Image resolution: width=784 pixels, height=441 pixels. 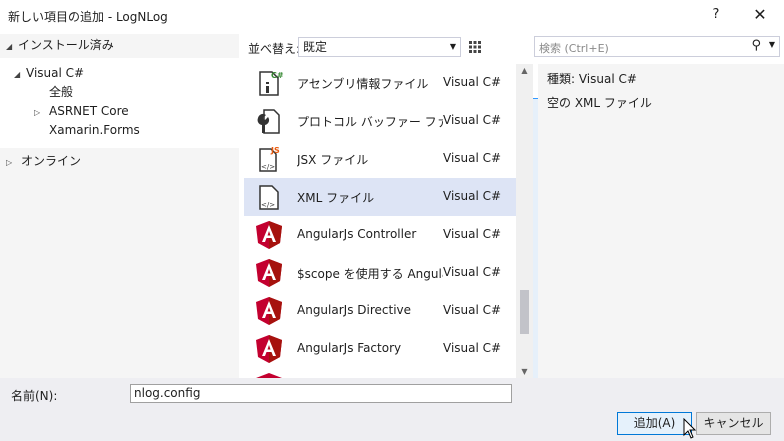 What do you see at coordinates (274, 49) in the screenshot?
I see `sort-label: 並べ替え:` at bounding box center [274, 49].